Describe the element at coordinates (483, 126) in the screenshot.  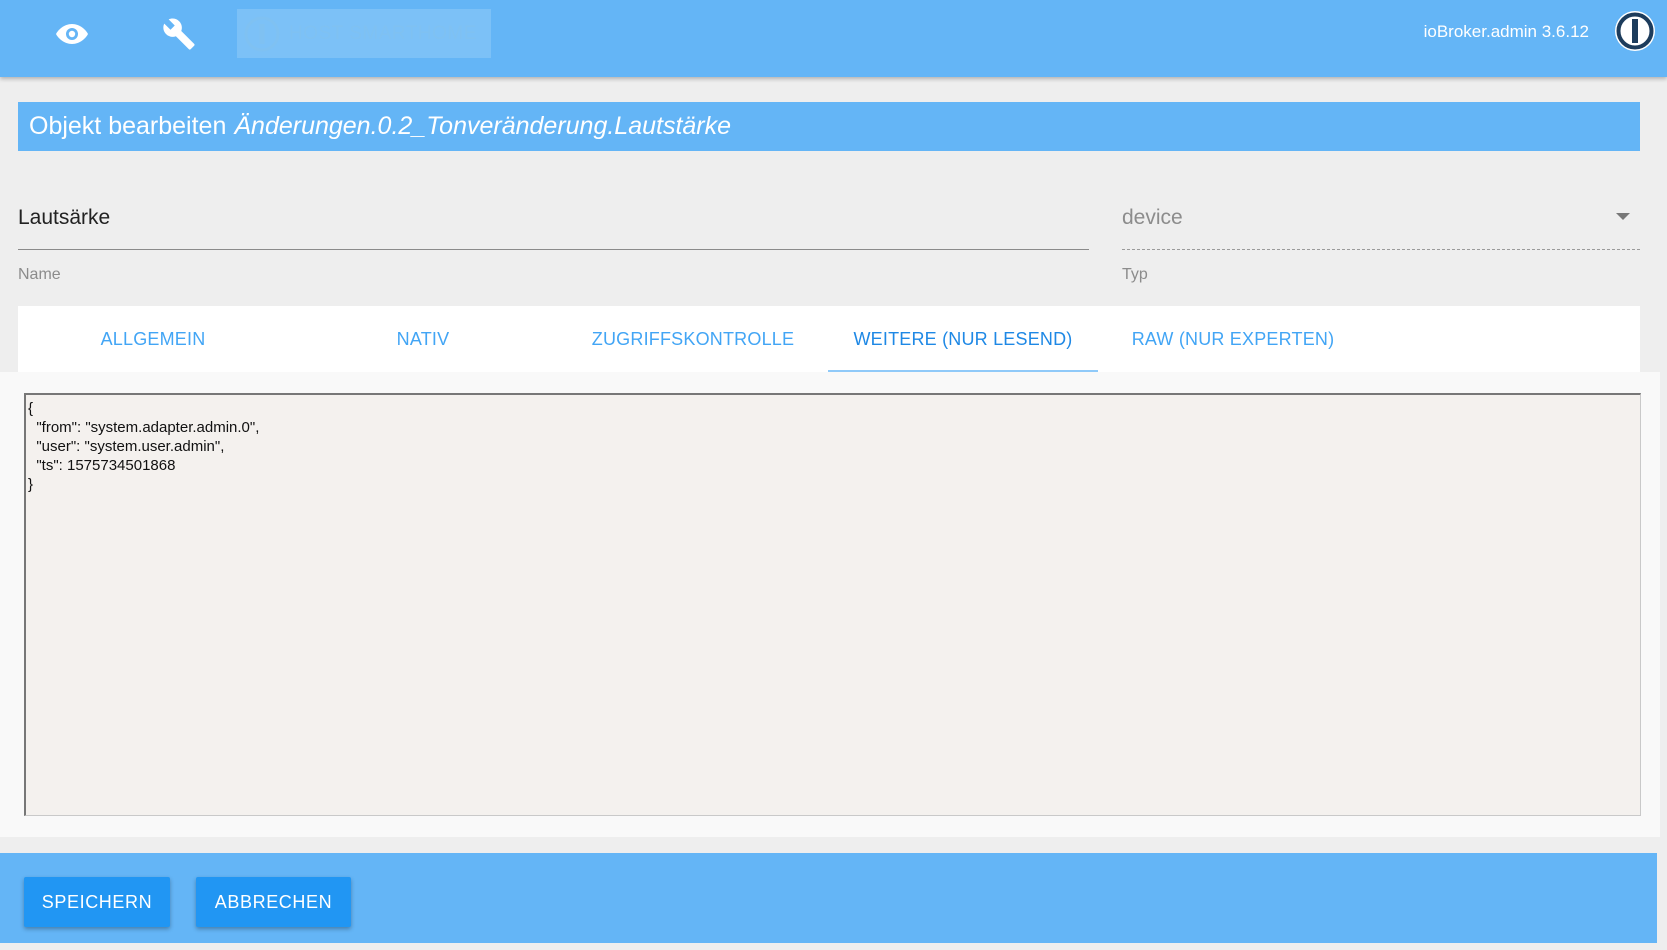
I see `object-id: Änderungen.0.2_Tonveränderung.Lautstärke` at that location.